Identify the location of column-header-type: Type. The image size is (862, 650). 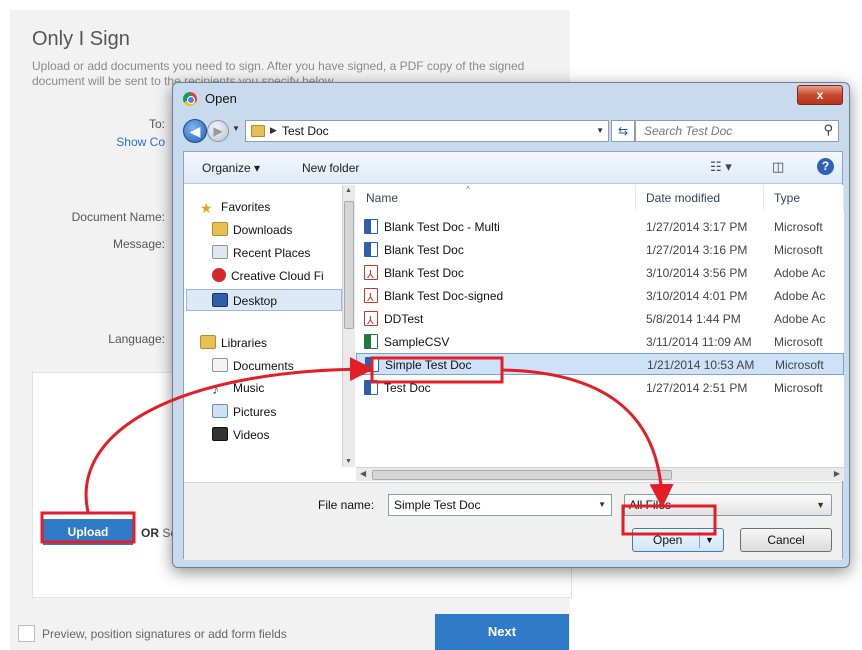
(804, 198).